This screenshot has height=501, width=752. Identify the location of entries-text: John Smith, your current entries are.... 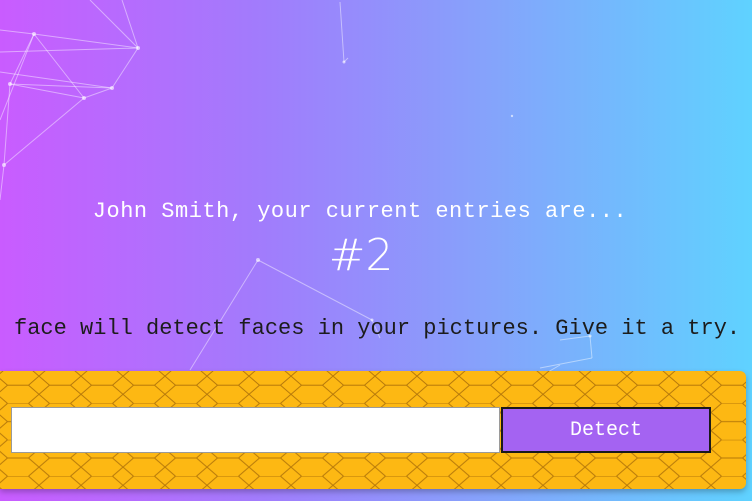
(360, 211).